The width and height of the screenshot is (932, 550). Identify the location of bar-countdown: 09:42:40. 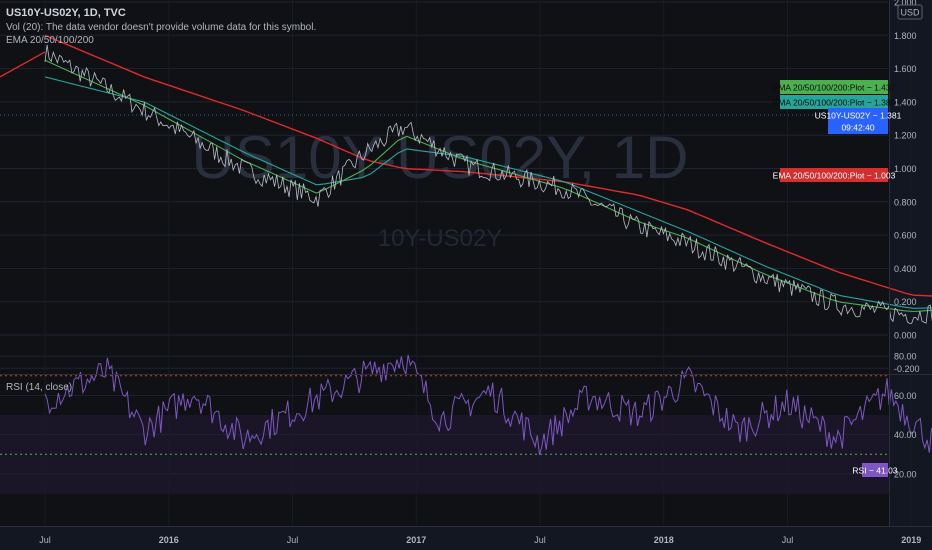
(857, 128).